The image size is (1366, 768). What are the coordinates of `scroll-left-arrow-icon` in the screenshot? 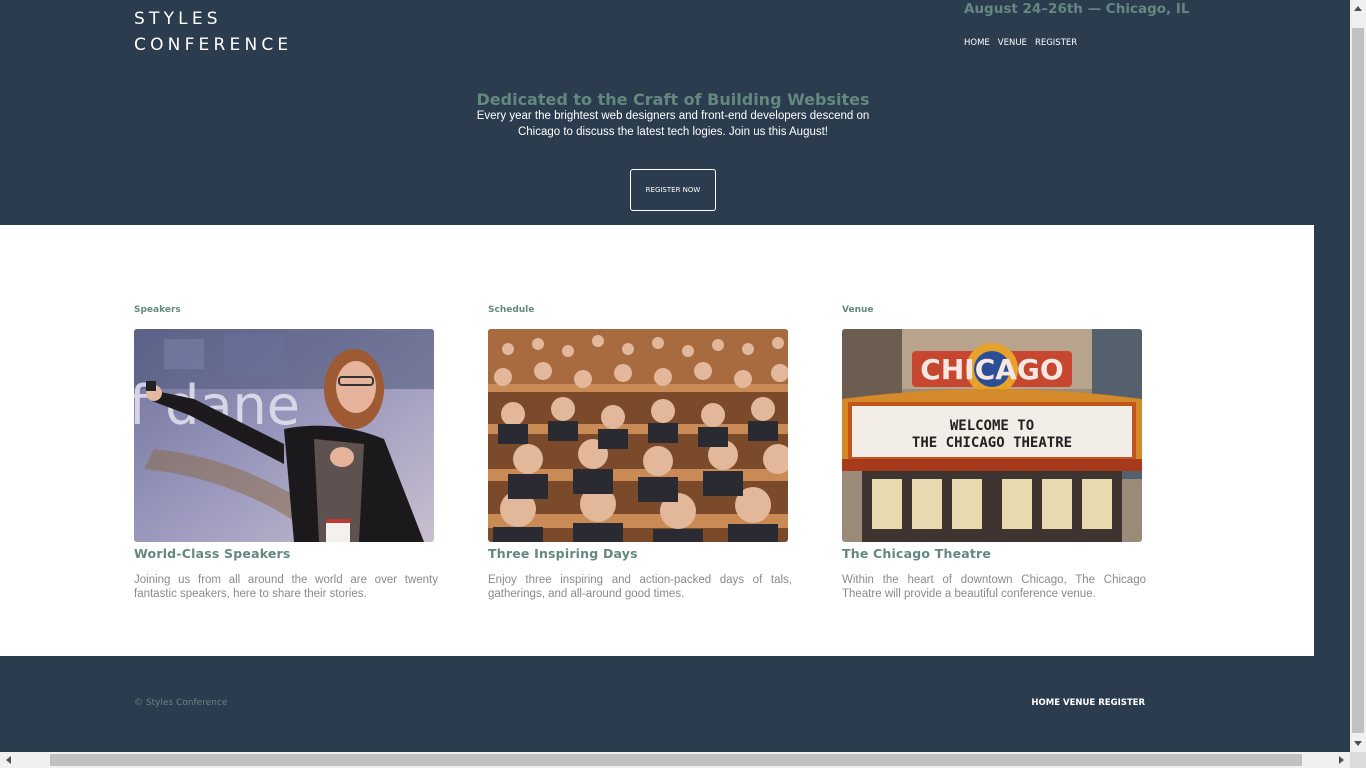 It's located at (8, 760).